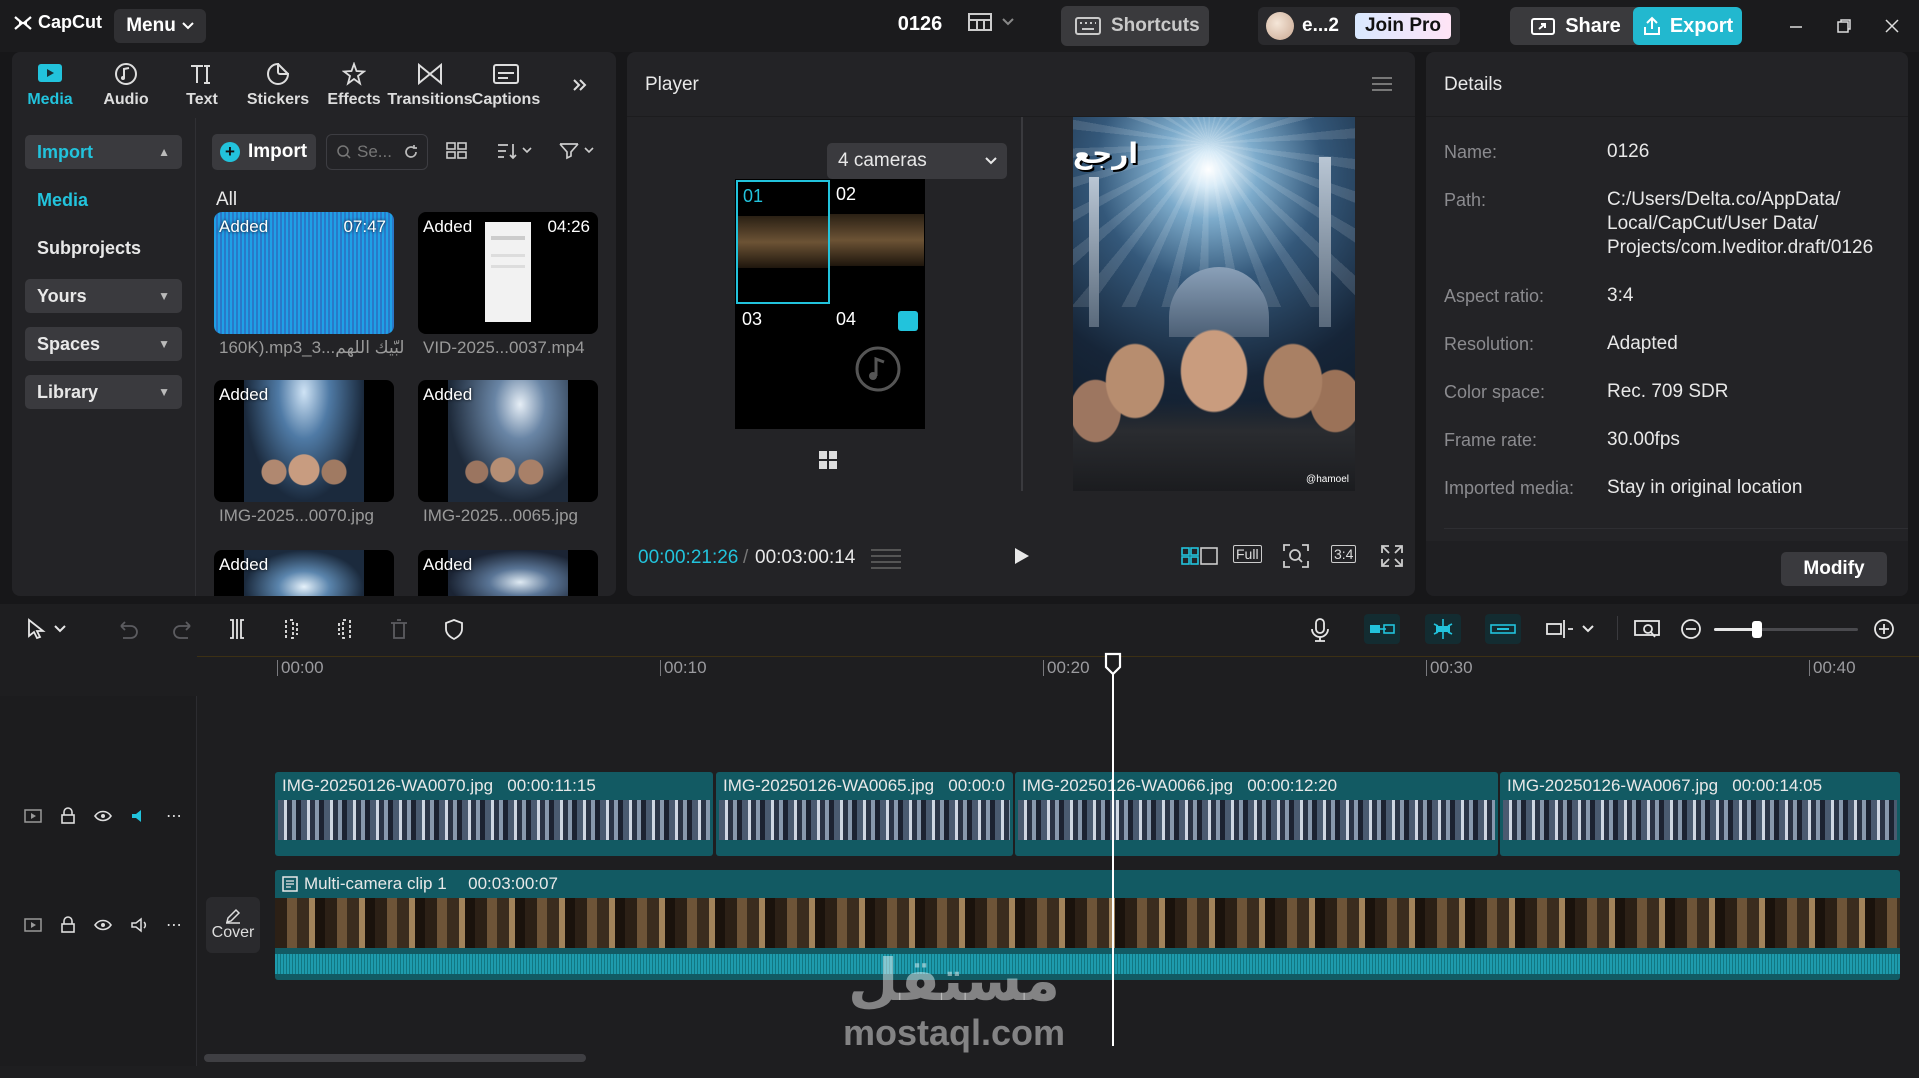 Image resolution: width=1919 pixels, height=1078 pixels. What do you see at coordinates (513, 883) in the screenshot?
I see `clip-duration: 00:03:00:07` at bounding box center [513, 883].